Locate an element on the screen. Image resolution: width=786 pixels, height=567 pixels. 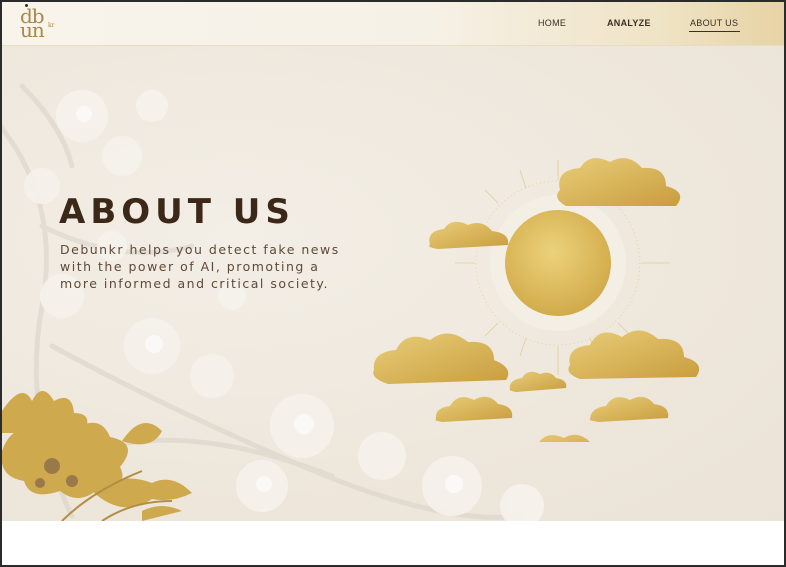
top-navigation-bar: db un kr HOME ANALYZE ABOUT US is located at coordinates (393, 24).